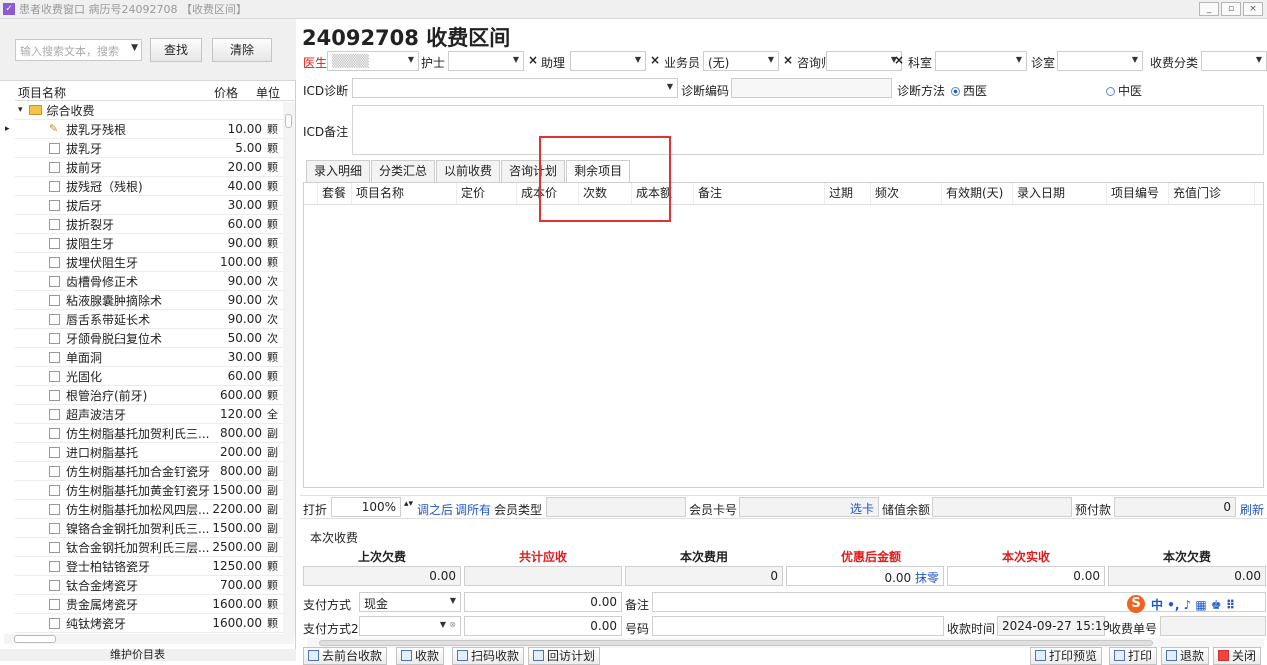  Describe the element at coordinates (150, 585) in the screenshot. I see `list-item: 钛合金烤瓷牙 700.00 颗` at that location.